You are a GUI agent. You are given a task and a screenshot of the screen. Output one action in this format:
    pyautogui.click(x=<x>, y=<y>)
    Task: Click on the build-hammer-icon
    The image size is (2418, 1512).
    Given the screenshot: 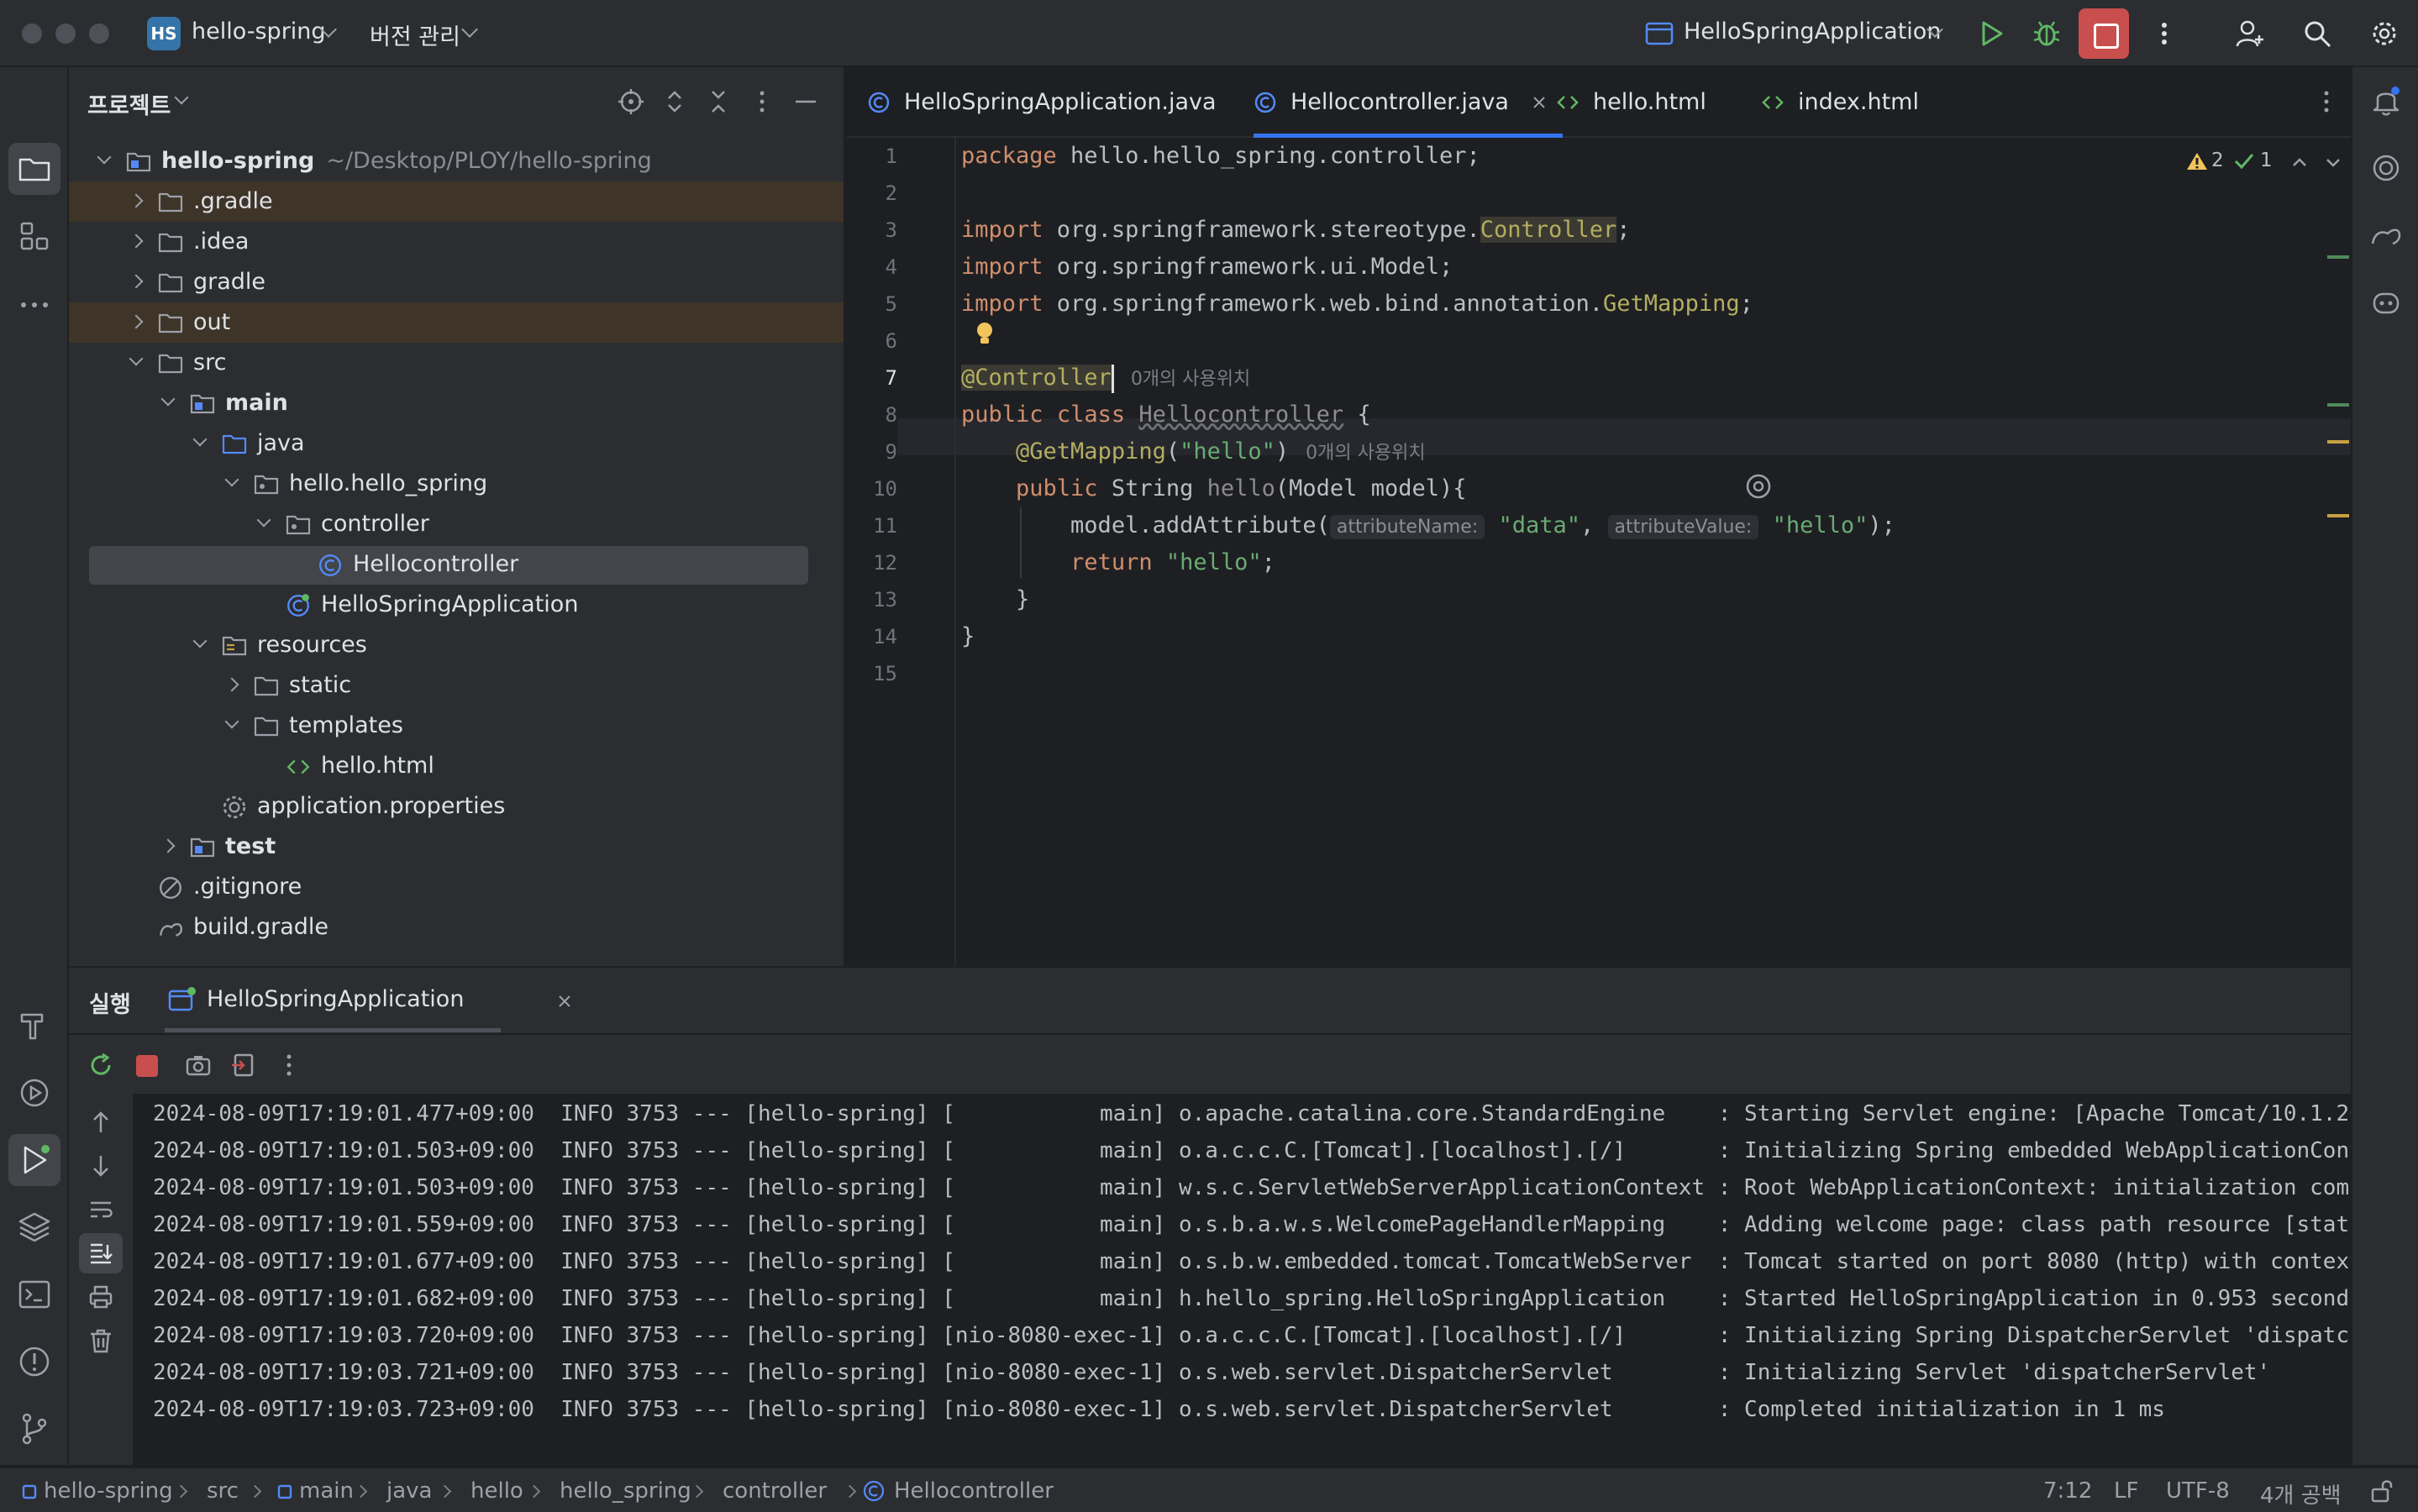 What is the action you would take?
    pyautogui.click(x=34, y=1025)
    